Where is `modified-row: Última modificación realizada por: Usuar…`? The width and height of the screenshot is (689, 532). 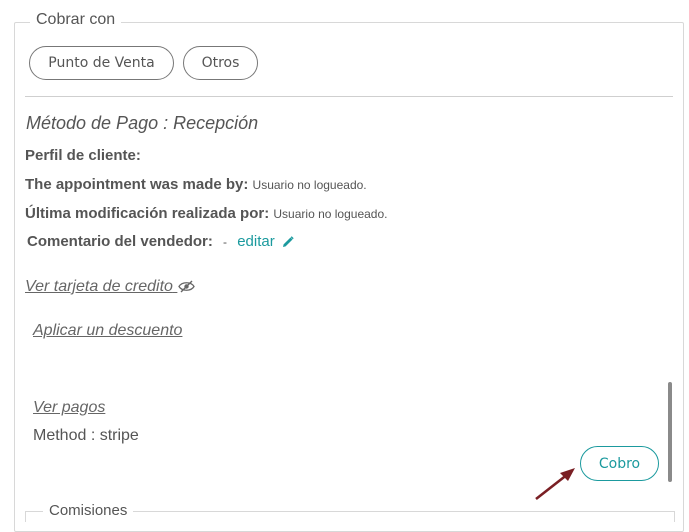
modified-row: Última modificación realizada por: Usuar… is located at coordinates (206, 213).